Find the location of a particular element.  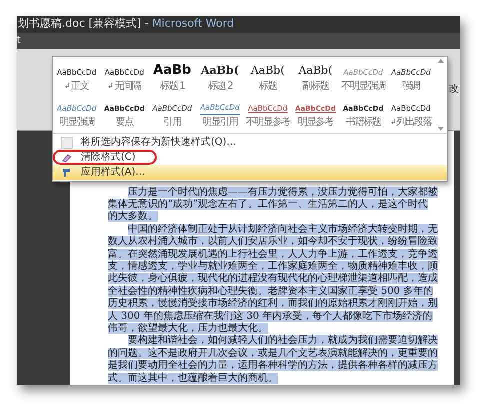

styles-icon is located at coordinates (67, 172).